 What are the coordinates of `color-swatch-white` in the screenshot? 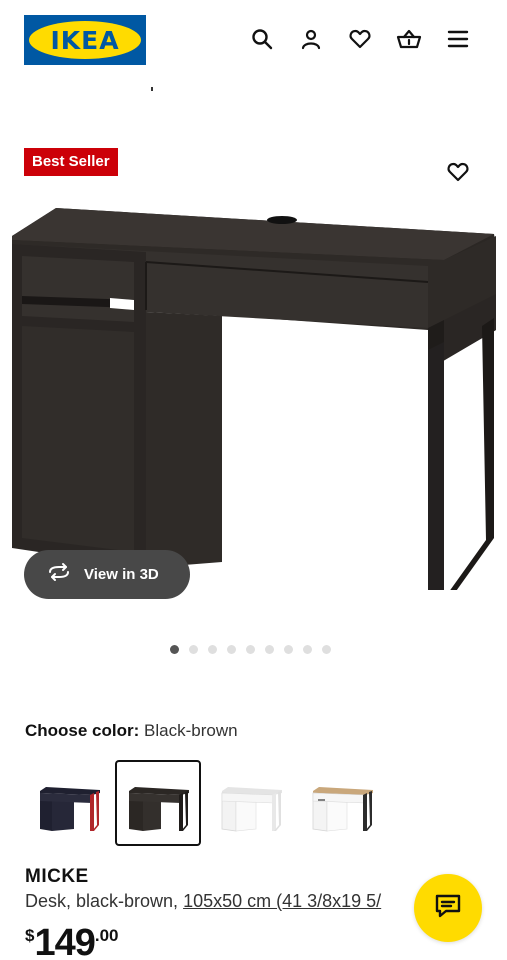 It's located at (249, 803).